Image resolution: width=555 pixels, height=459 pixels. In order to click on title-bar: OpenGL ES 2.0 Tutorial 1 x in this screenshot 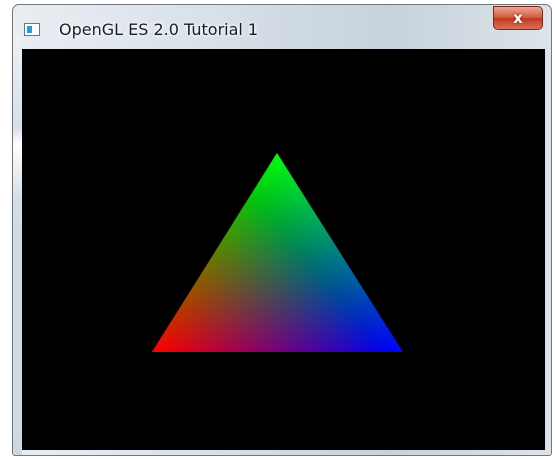, I will do `click(282, 27)`.